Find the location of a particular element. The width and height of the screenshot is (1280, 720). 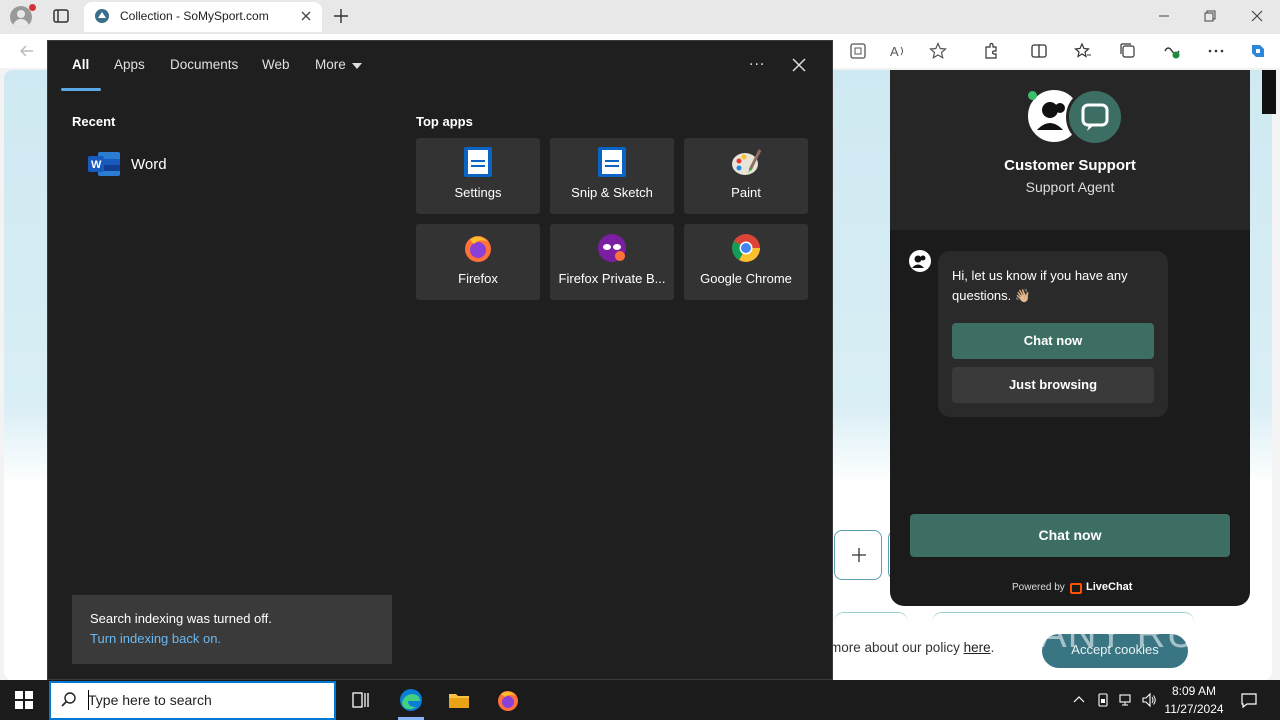

firefox-icon is located at coordinates (478, 249).